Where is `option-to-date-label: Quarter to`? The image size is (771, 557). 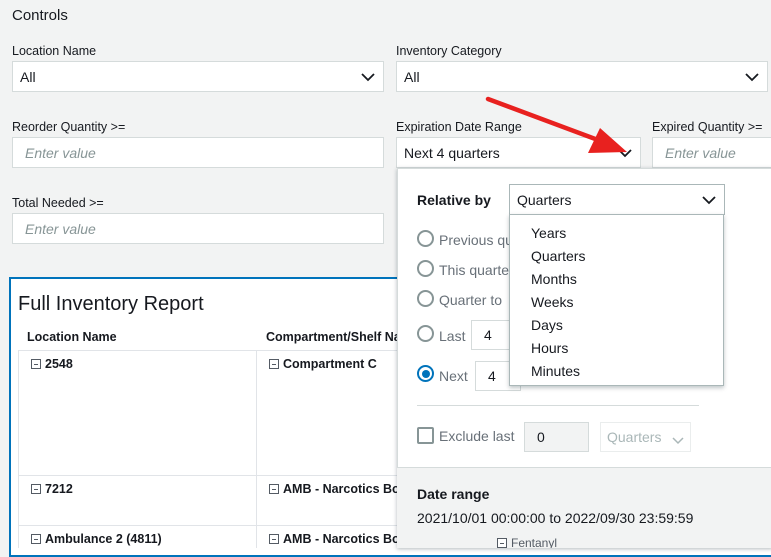
option-to-date-label: Quarter to is located at coordinates (471, 300).